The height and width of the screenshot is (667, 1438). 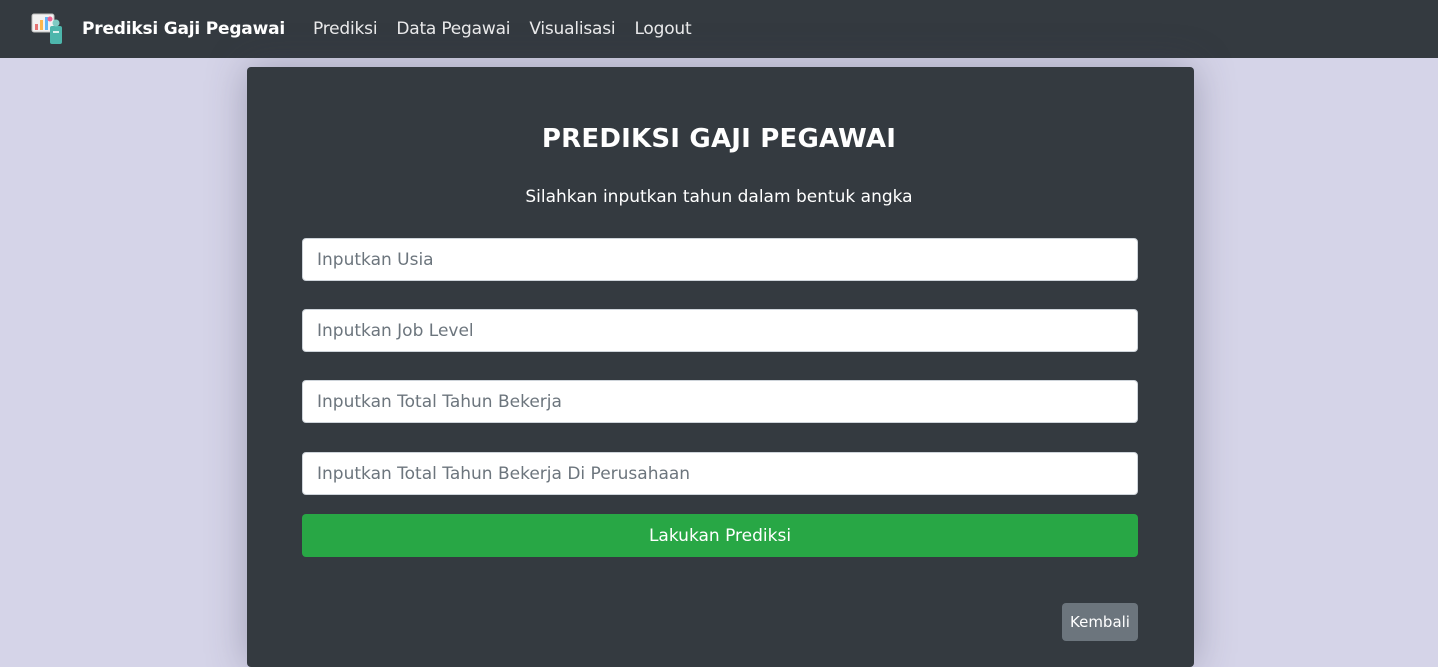 I want to click on salary-chart-logo-icon, so click(x=48, y=29).